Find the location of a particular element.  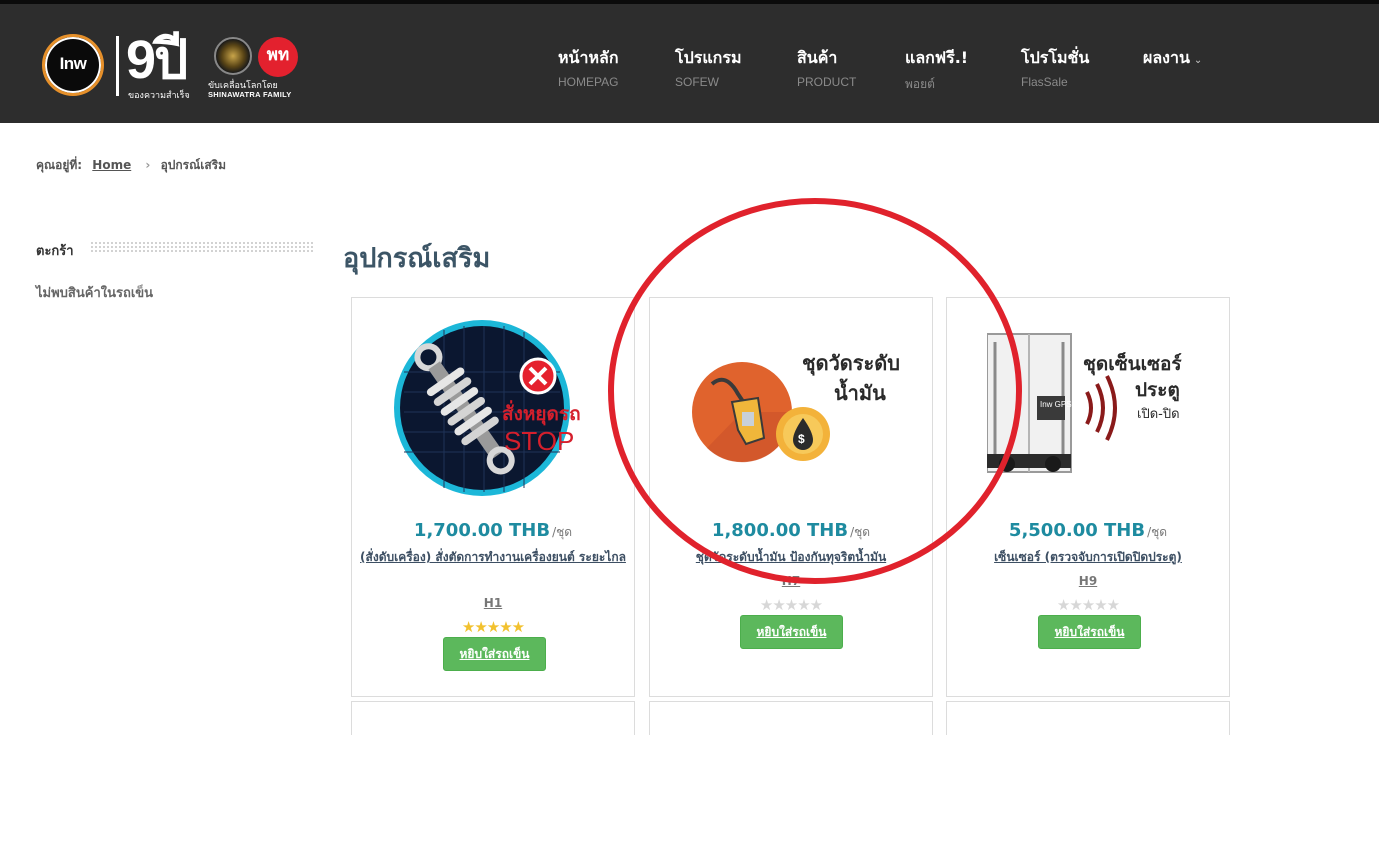

nav-label: สินค้า is located at coordinates (817, 57).